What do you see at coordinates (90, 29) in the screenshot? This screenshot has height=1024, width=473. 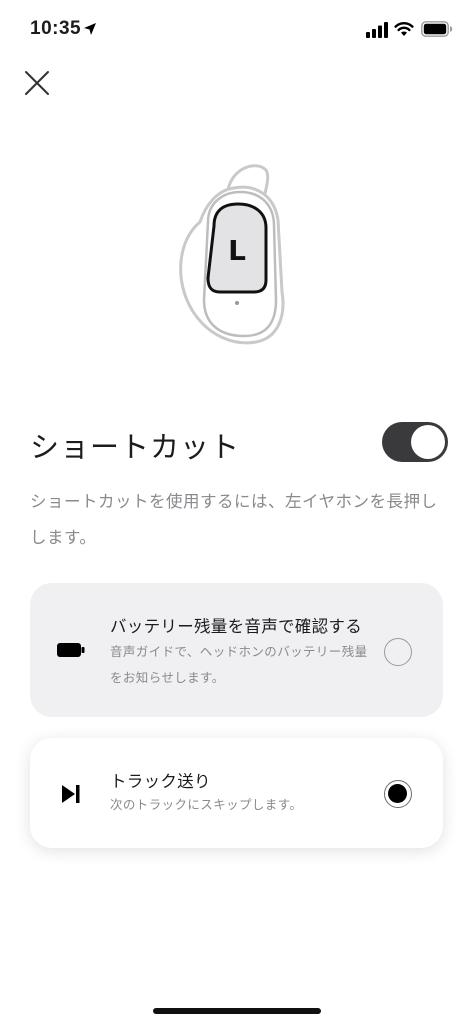 I see `location-arrow-icon` at bounding box center [90, 29].